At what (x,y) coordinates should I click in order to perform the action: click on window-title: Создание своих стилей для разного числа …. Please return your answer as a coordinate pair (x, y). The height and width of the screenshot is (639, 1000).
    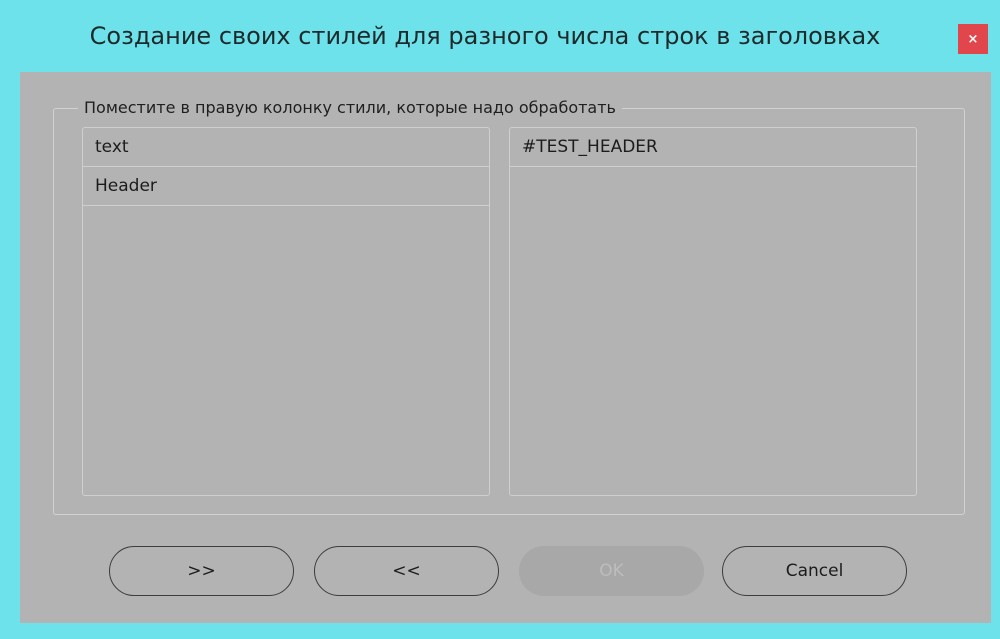
    Looking at the image, I should click on (485, 36).